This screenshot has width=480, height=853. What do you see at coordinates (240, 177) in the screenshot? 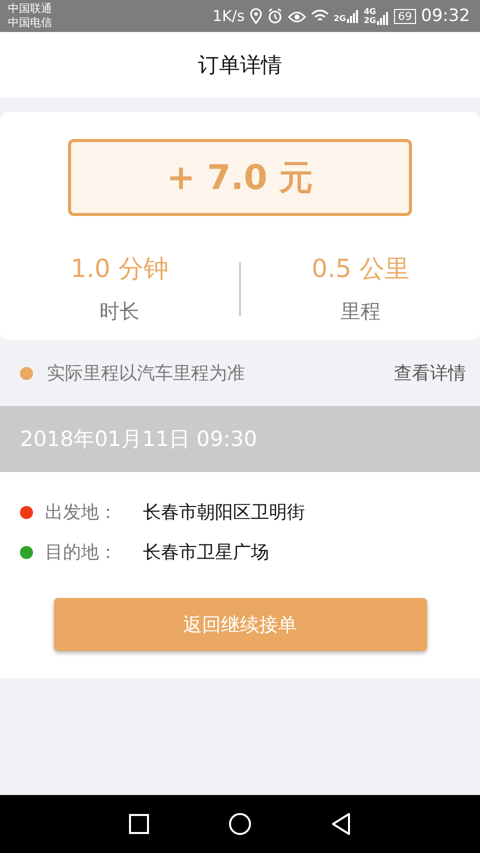
I see `fare-amount: + 7.0 元` at bounding box center [240, 177].